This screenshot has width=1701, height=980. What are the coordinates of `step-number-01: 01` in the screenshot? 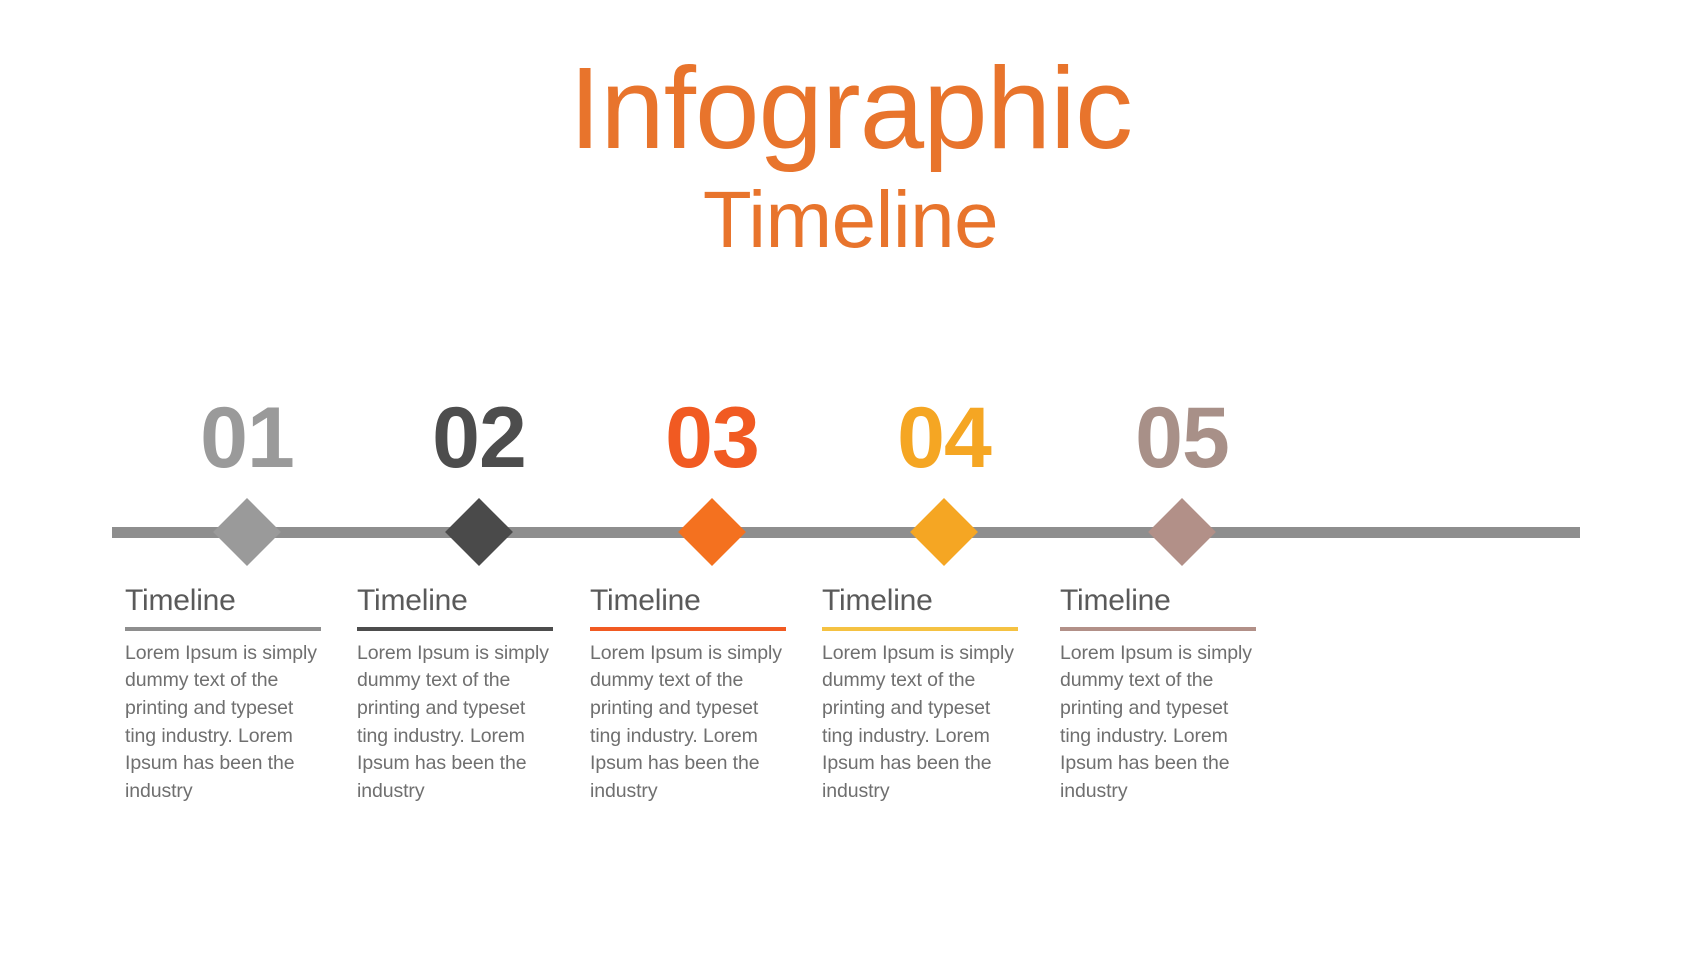 It's located at (247, 438).